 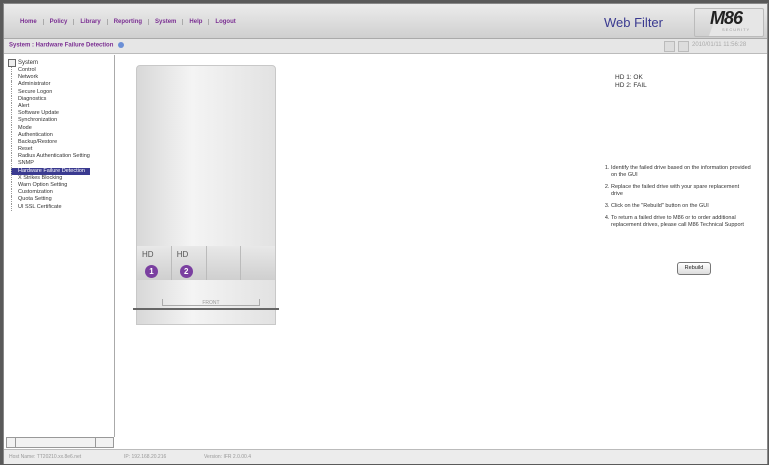 What do you see at coordinates (12, 63) in the screenshot?
I see `folder-icon` at bounding box center [12, 63].